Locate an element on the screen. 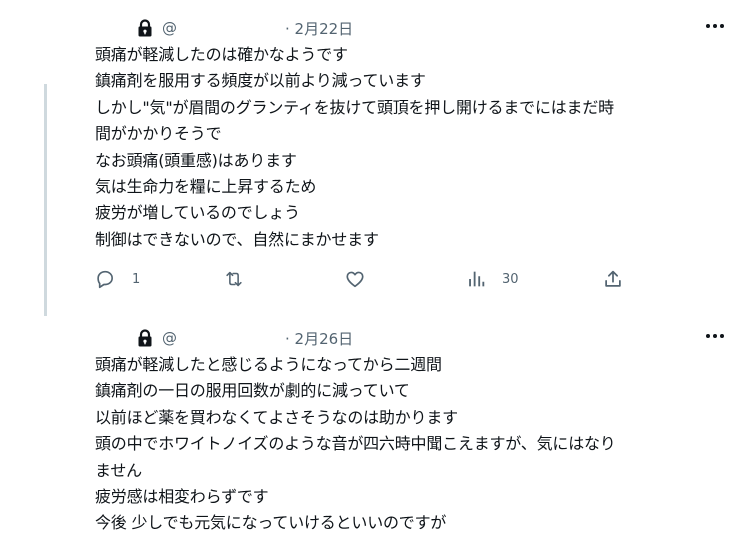 This screenshot has height=542, width=747. post-text-line: 制御はできないので、自然にまかせます is located at coordinates (237, 239).